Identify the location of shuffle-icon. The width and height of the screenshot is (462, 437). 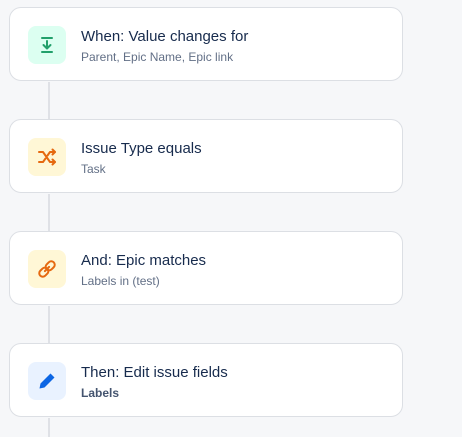
(47, 157).